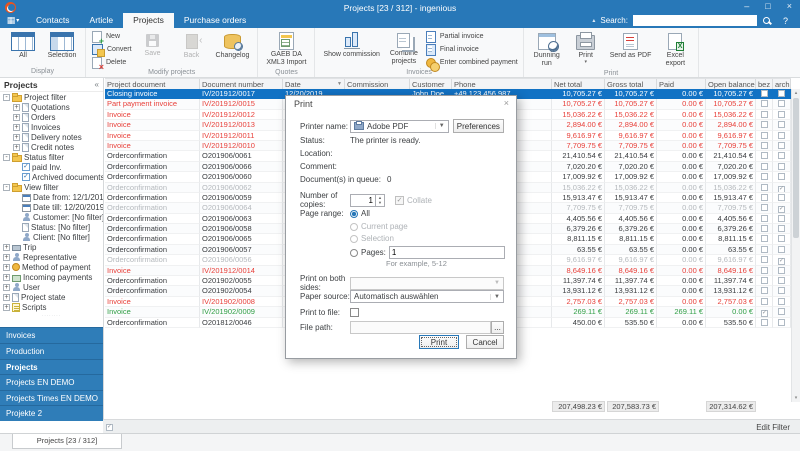 The width and height of the screenshot is (800, 451). What do you see at coordinates (148, 20) in the screenshot?
I see `tab-projects: Projects` at bounding box center [148, 20].